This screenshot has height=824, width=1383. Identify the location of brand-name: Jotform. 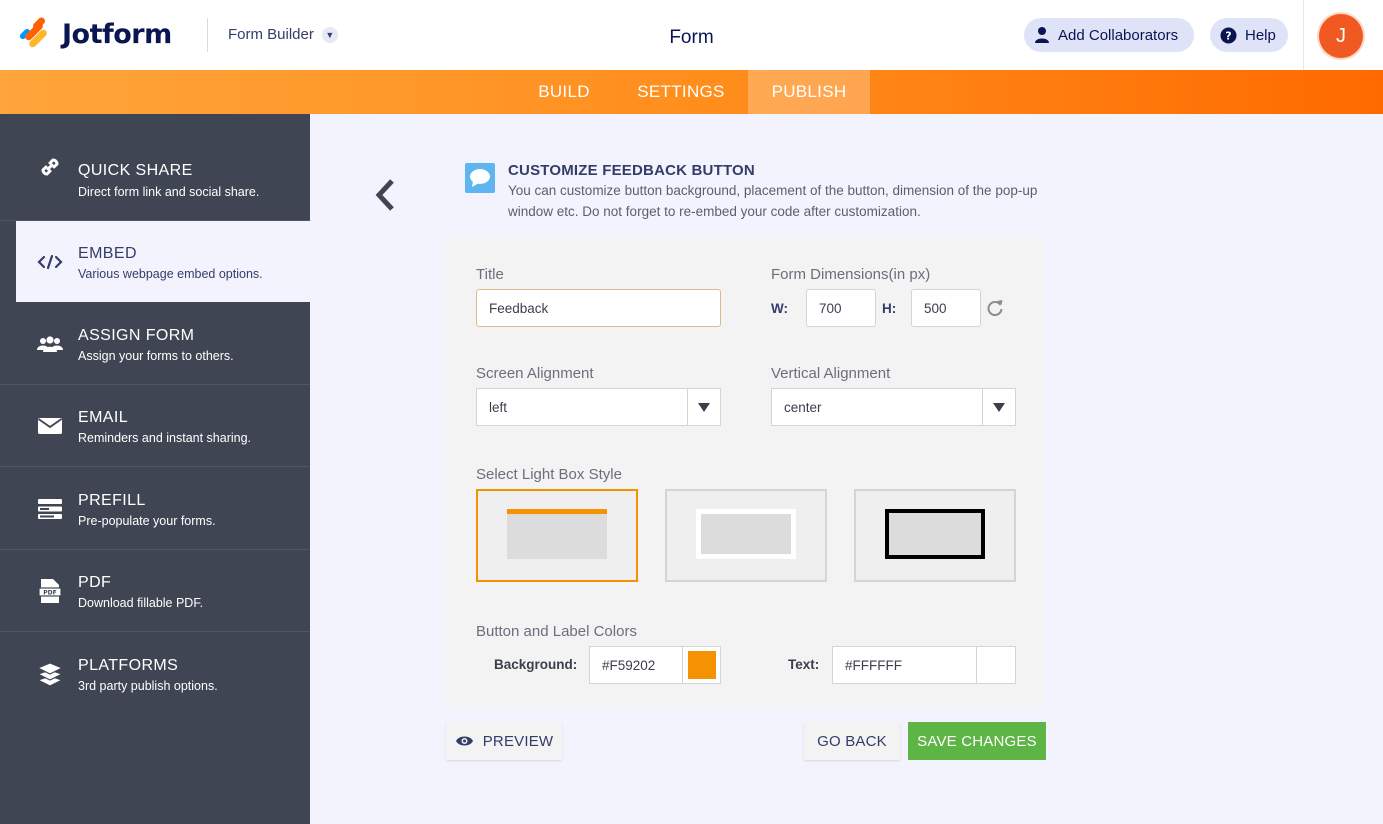
(117, 34).